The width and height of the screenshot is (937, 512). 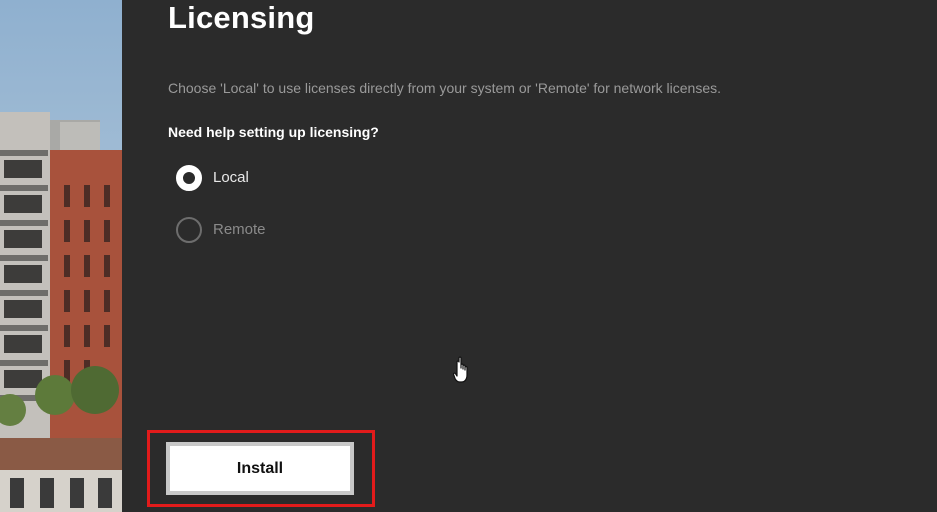 What do you see at coordinates (273, 132) in the screenshot?
I see `licensing-help-question: Need help setting up licensing?` at bounding box center [273, 132].